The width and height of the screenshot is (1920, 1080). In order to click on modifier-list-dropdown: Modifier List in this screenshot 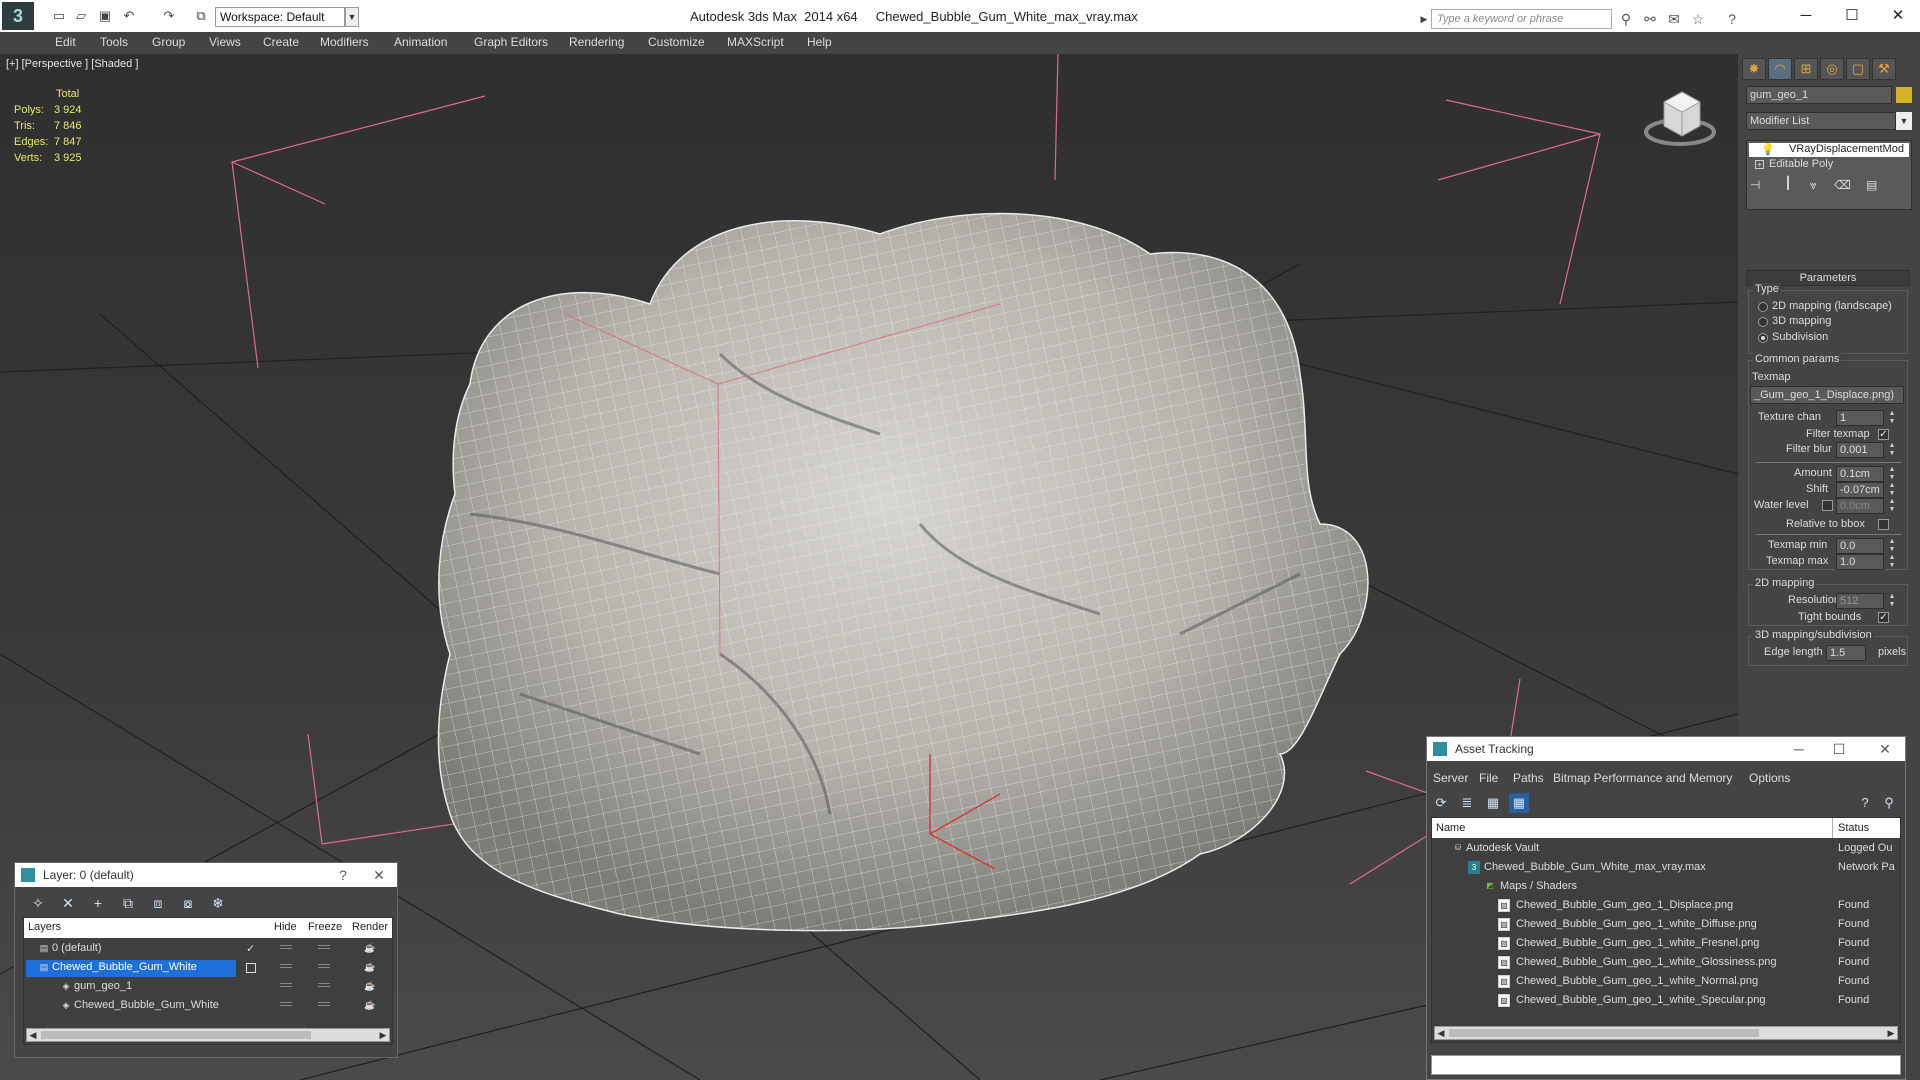, I will do `click(1821, 121)`.